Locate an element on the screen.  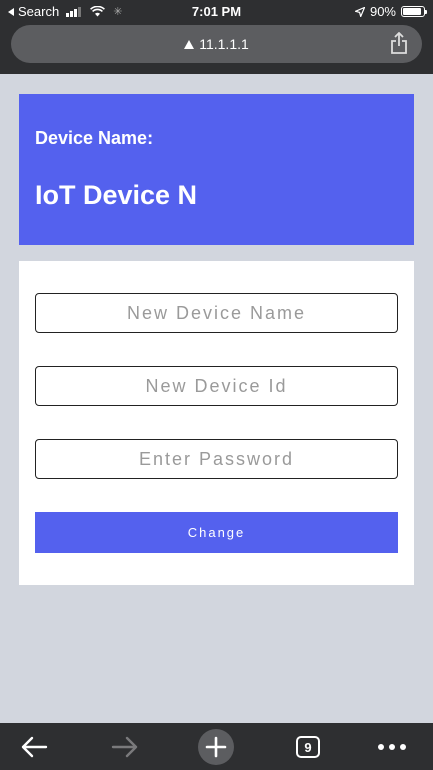
device-name-label: Device Name: is located at coordinates (94, 138).